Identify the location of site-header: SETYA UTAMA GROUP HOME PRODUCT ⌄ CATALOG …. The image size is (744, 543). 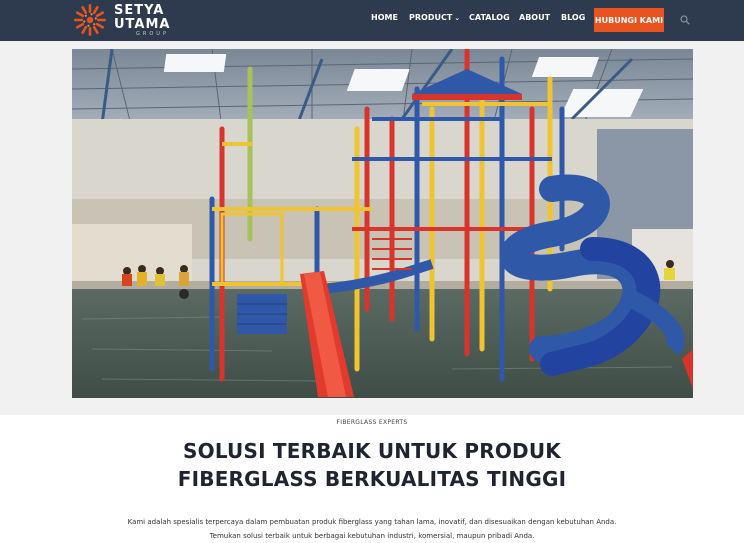
(372, 20).